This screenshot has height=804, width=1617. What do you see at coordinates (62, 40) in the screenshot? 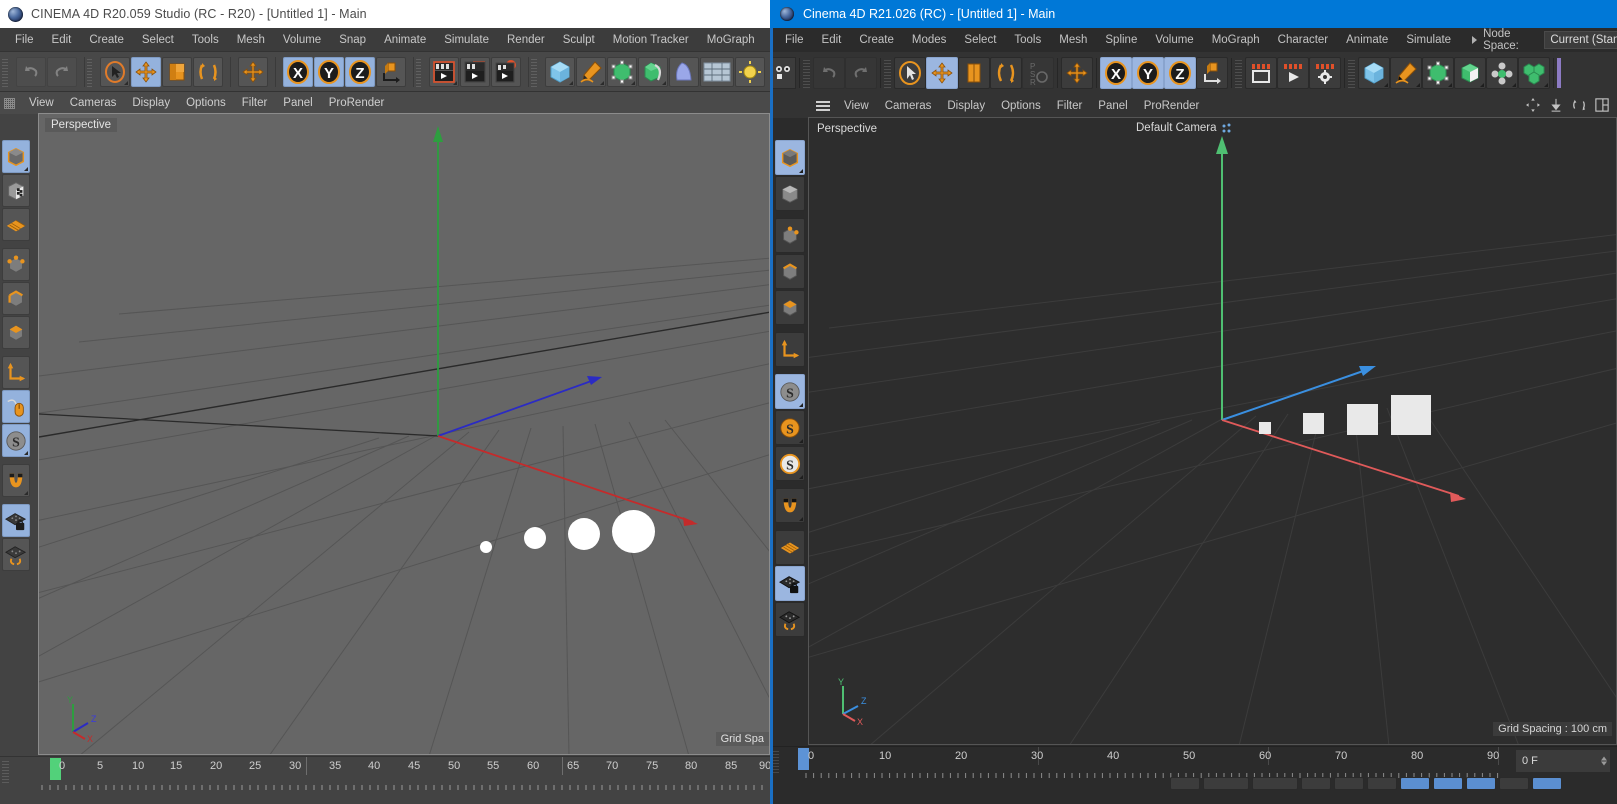
I see `menu-item-edit: Edit` at bounding box center [62, 40].